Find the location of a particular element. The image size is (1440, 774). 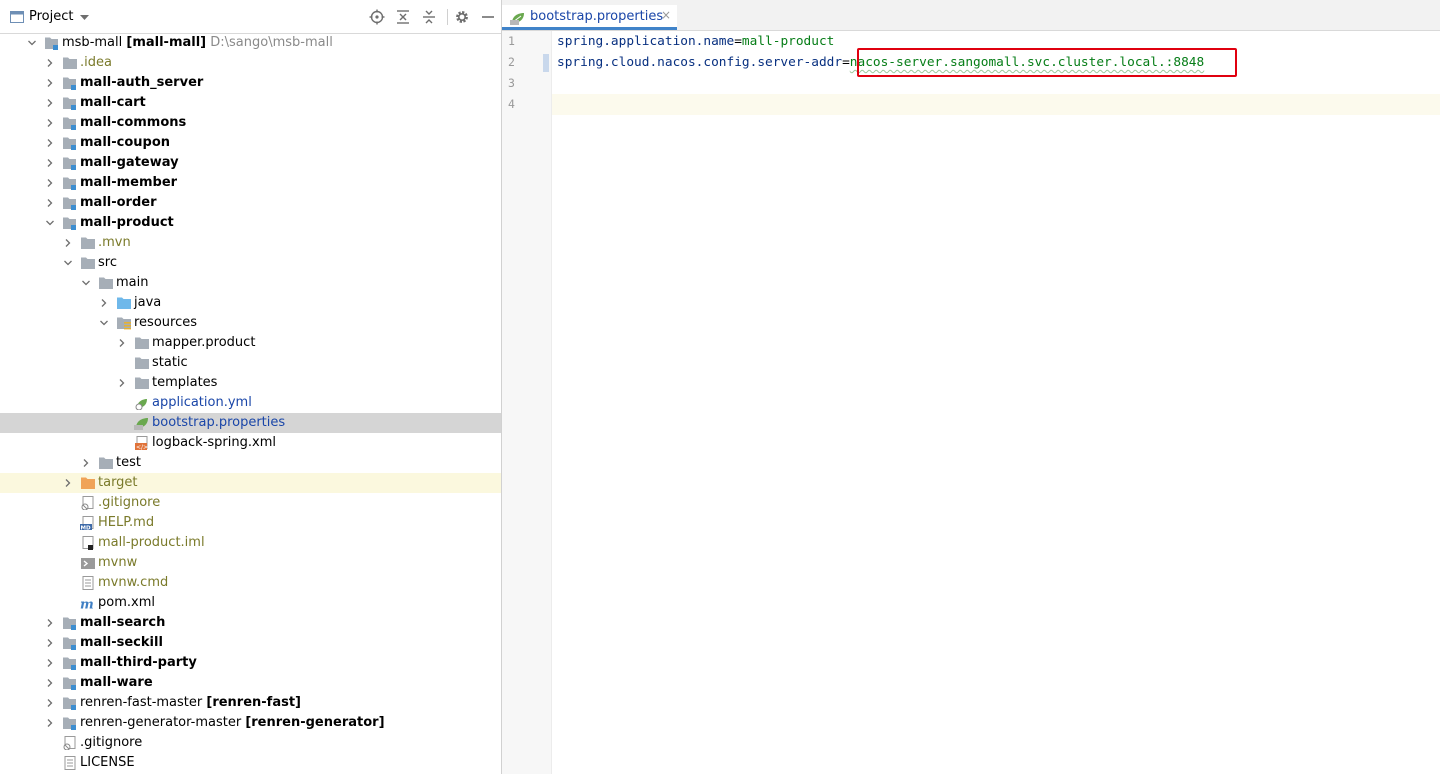

tree-item-mvnw-cmd: mvnw.cmd is located at coordinates (250, 583).